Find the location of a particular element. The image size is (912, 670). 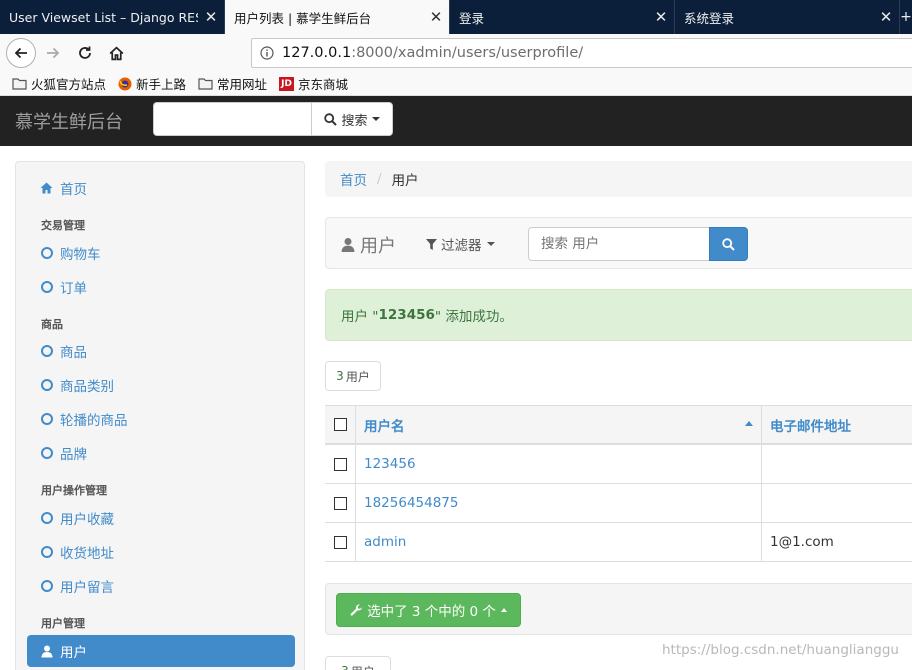

sidebar-item-messages: 用户留言 is located at coordinates (161, 586).